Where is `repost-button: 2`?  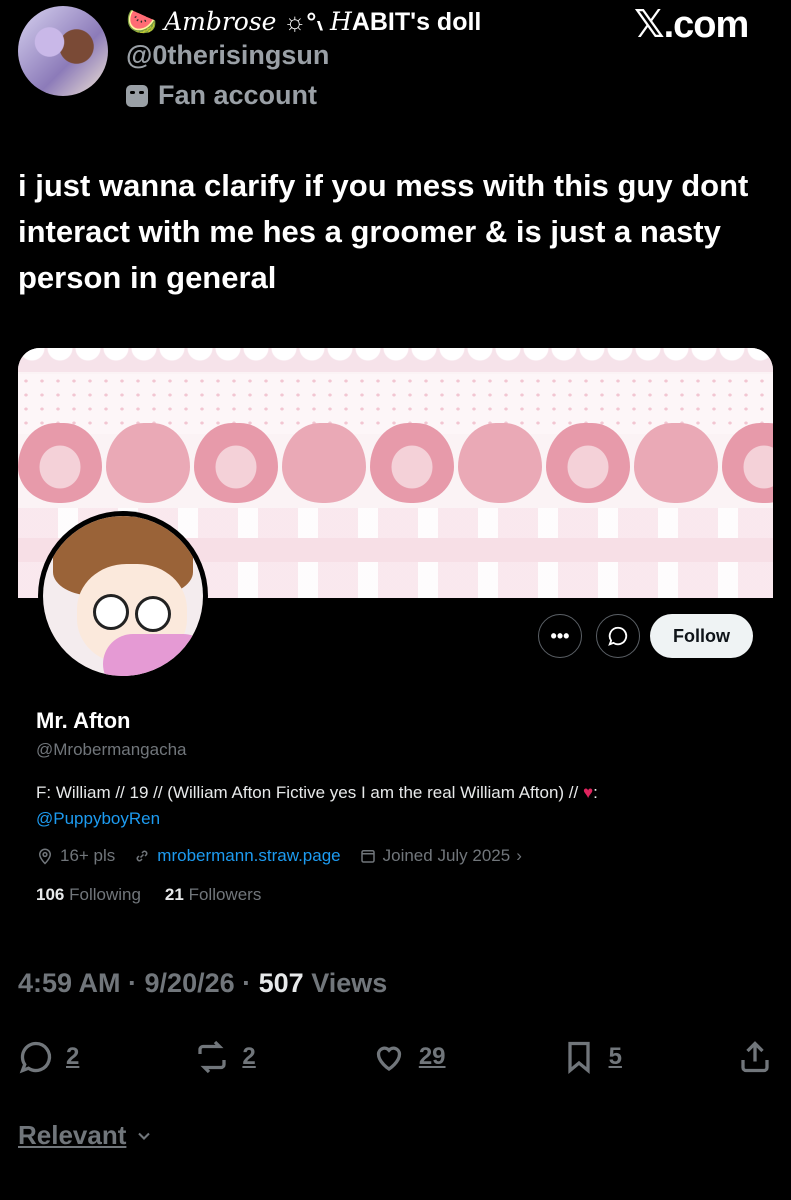 repost-button: 2 is located at coordinates (225, 1057).